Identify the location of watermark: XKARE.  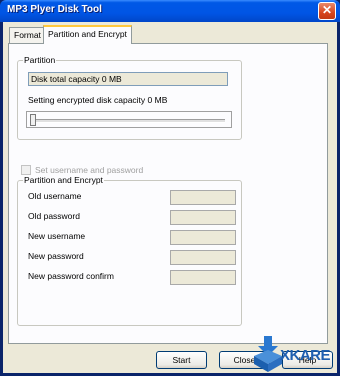
(295, 354).